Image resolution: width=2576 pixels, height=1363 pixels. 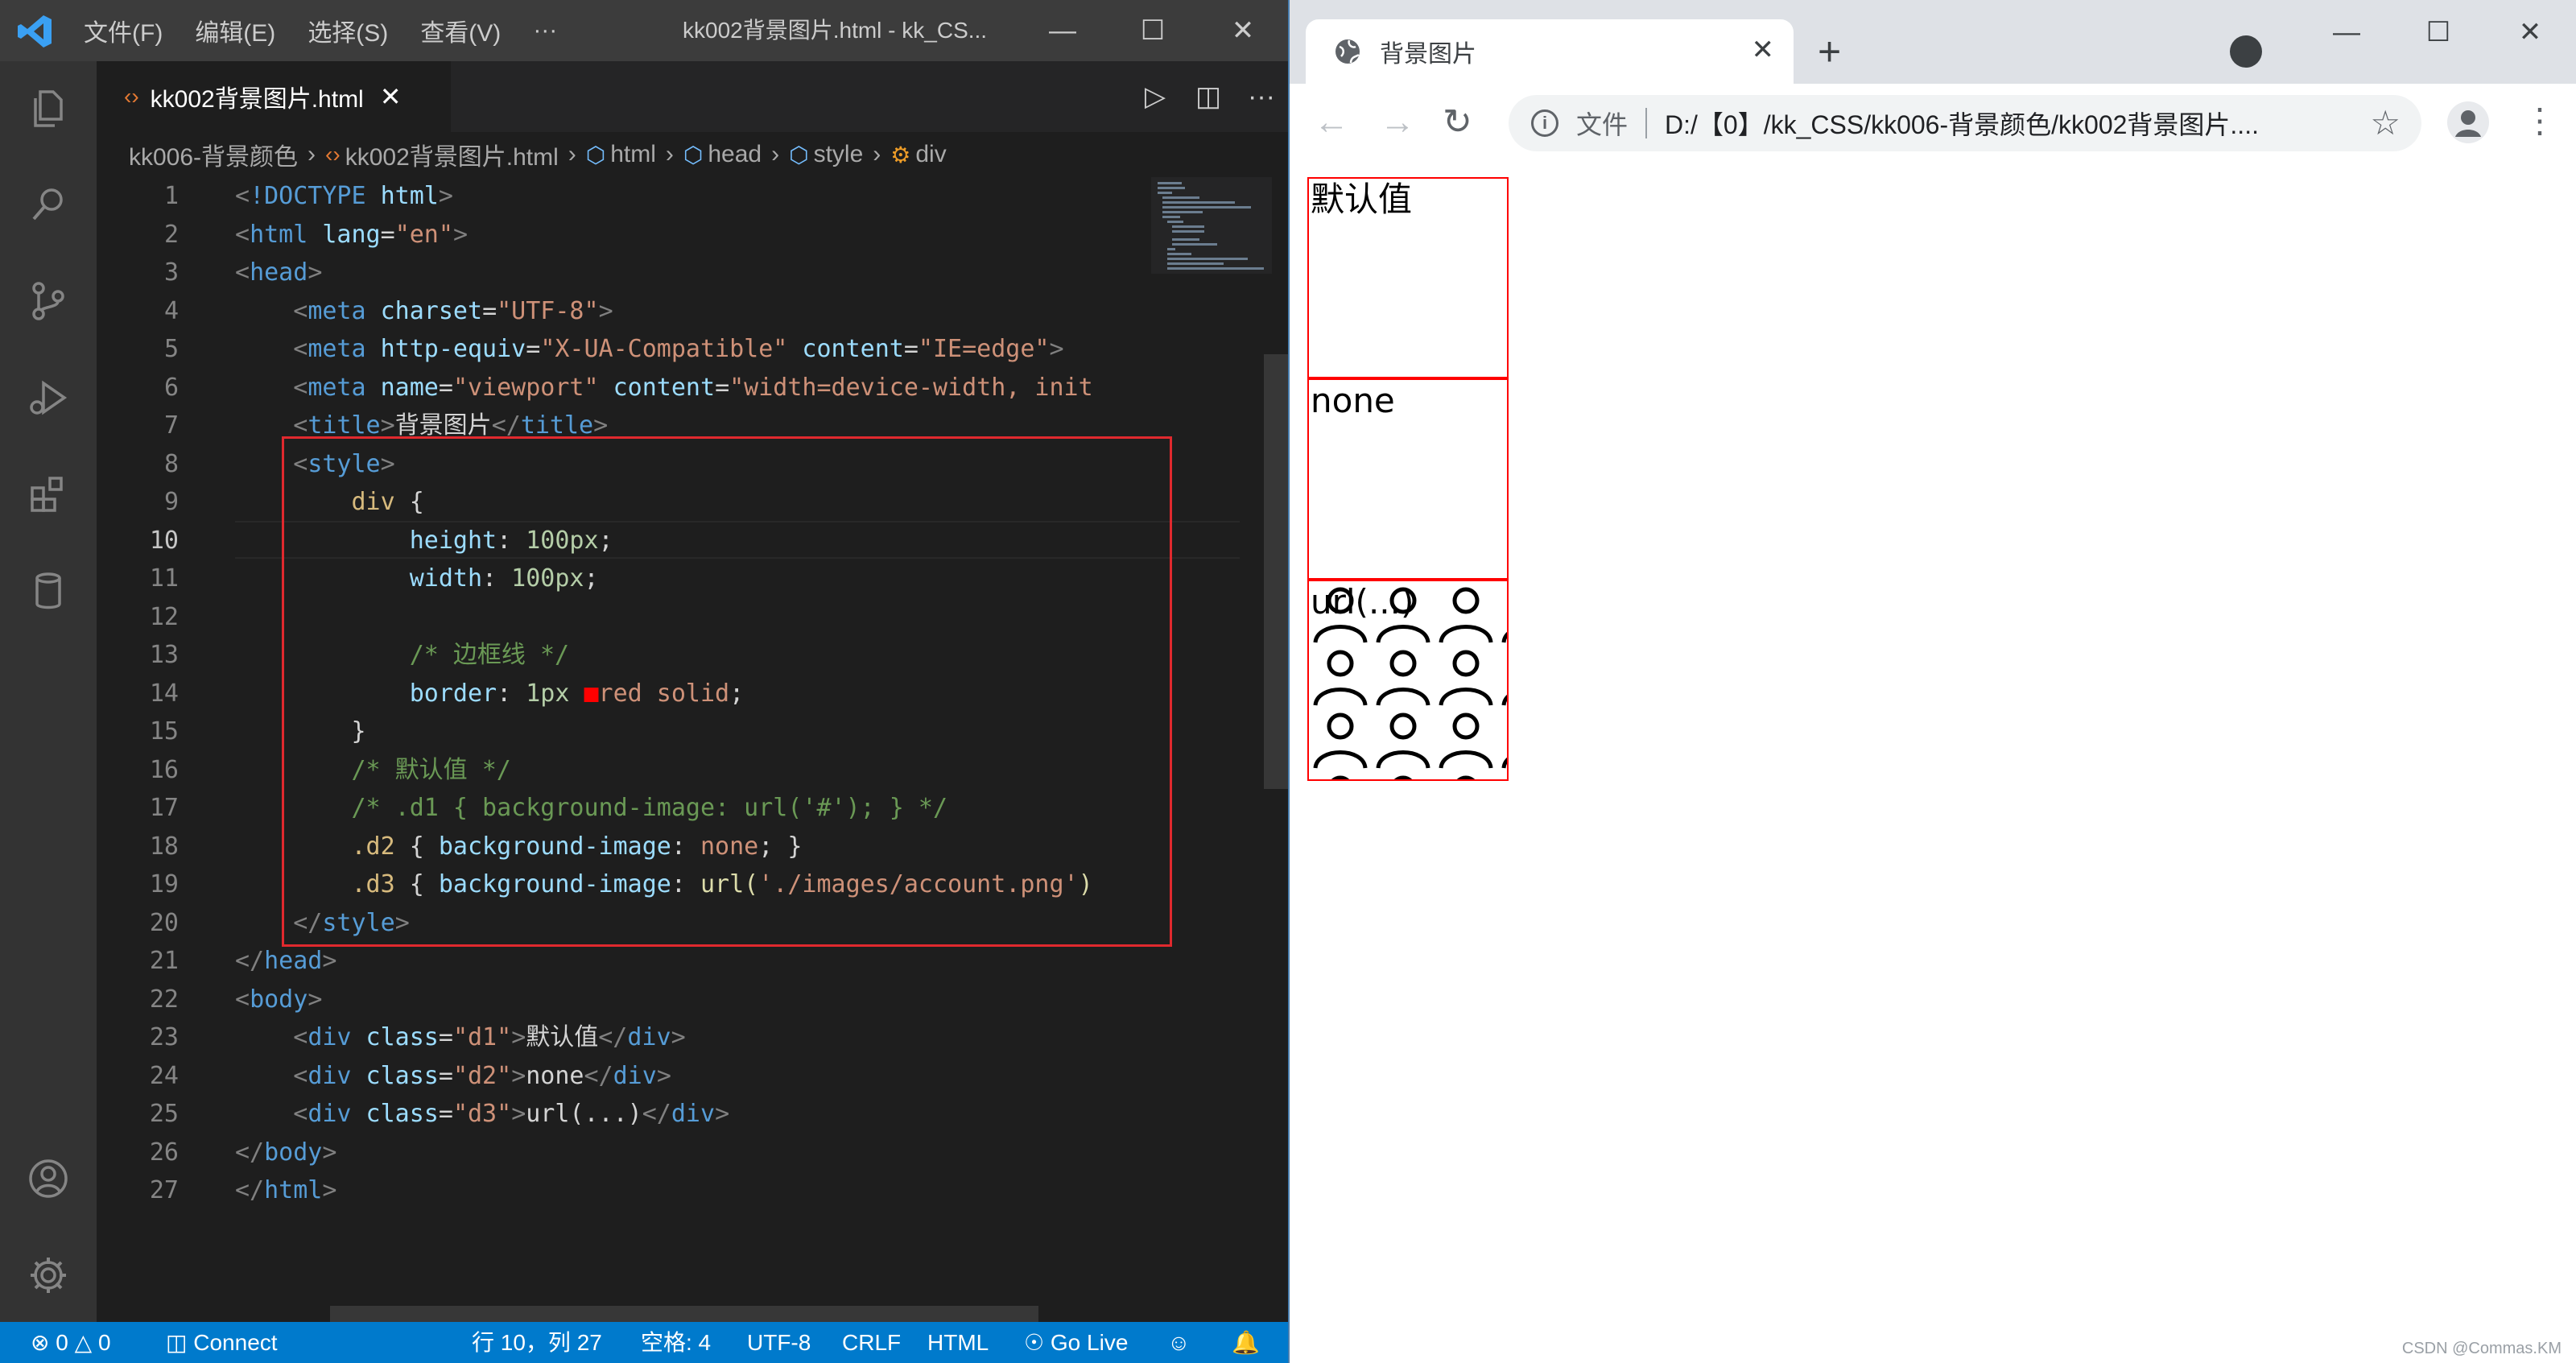 What do you see at coordinates (48, 691) in the screenshot?
I see `activity-bar` at bounding box center [48, 691].